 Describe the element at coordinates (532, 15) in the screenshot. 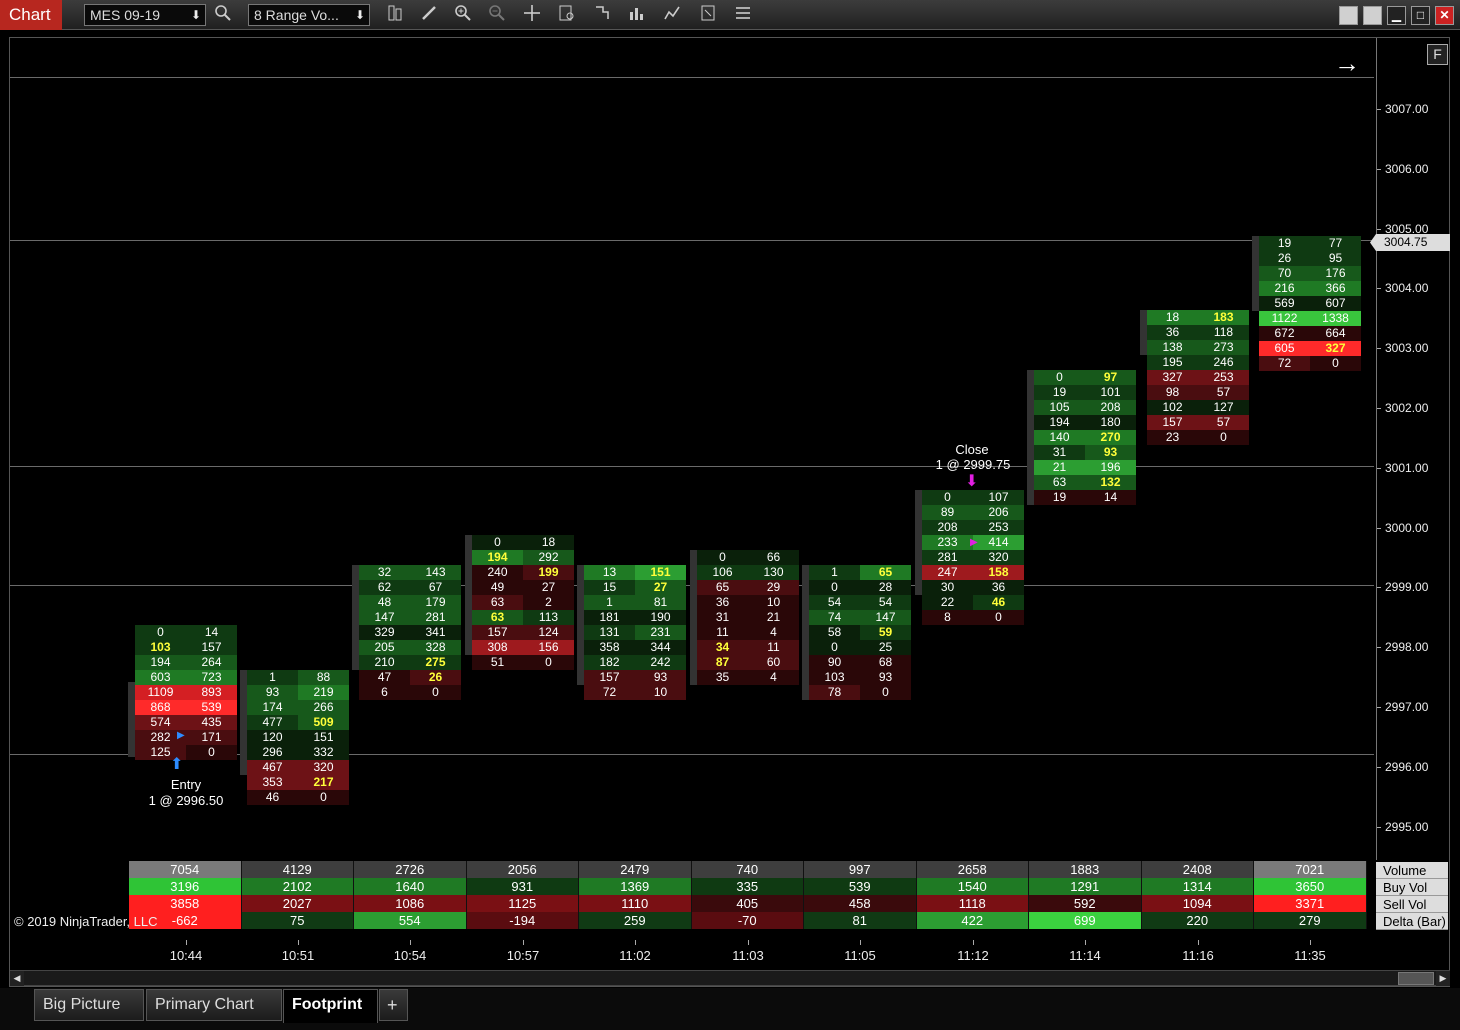

I see `crosshair-icon` at that location.